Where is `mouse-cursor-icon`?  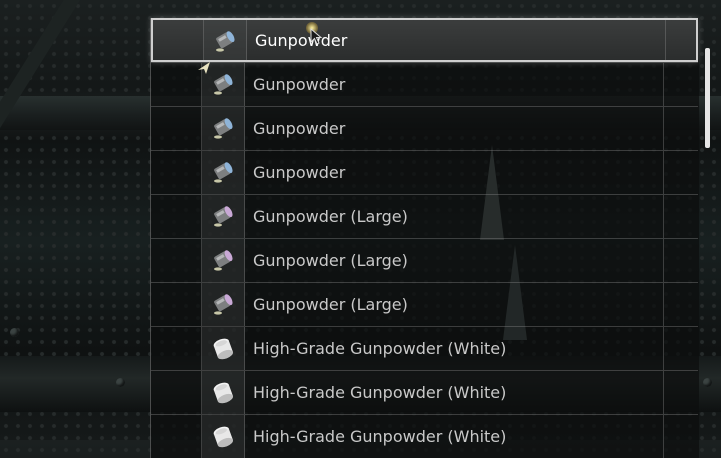 mouse-cursor-icon is located at coordinates (316, 36).